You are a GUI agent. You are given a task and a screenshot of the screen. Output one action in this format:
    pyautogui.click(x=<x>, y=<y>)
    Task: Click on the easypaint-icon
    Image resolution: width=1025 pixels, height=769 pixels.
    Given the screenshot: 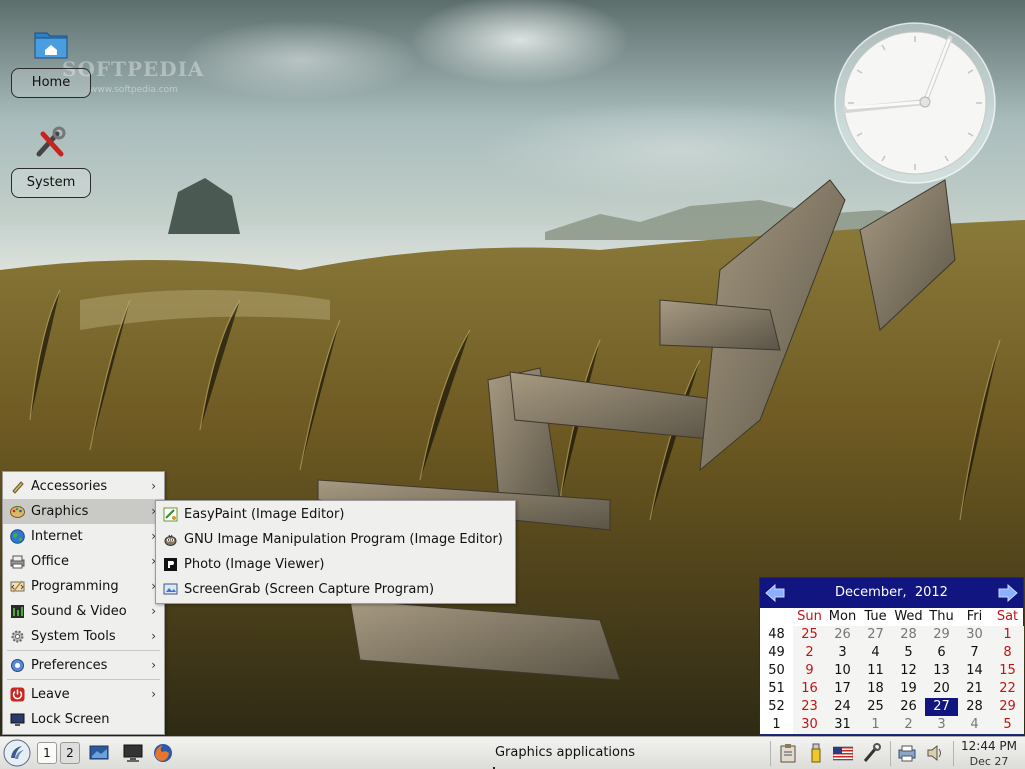 What is the action you would take?
    pyautogui.click(x=170, y=514)
    